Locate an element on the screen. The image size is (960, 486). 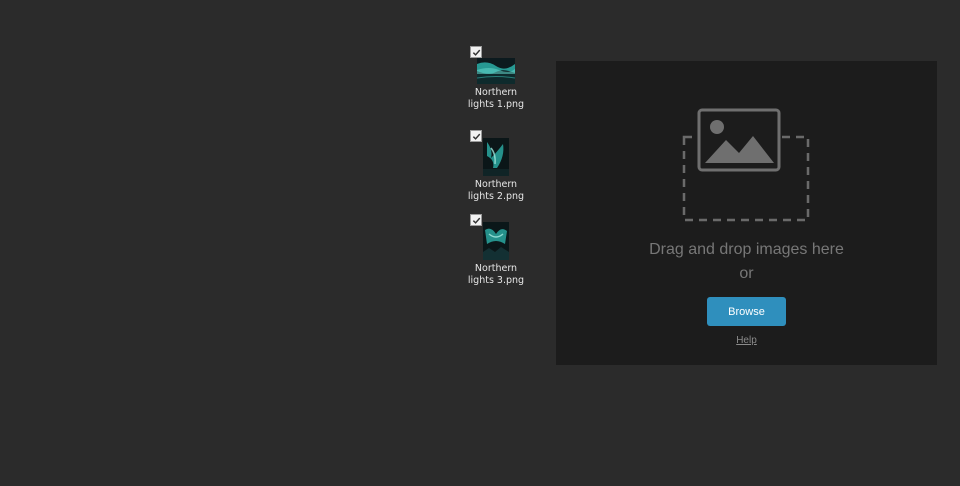
file-icon-northern-lights-3: Northern lights 3.png is located at coordinates (496, 250).